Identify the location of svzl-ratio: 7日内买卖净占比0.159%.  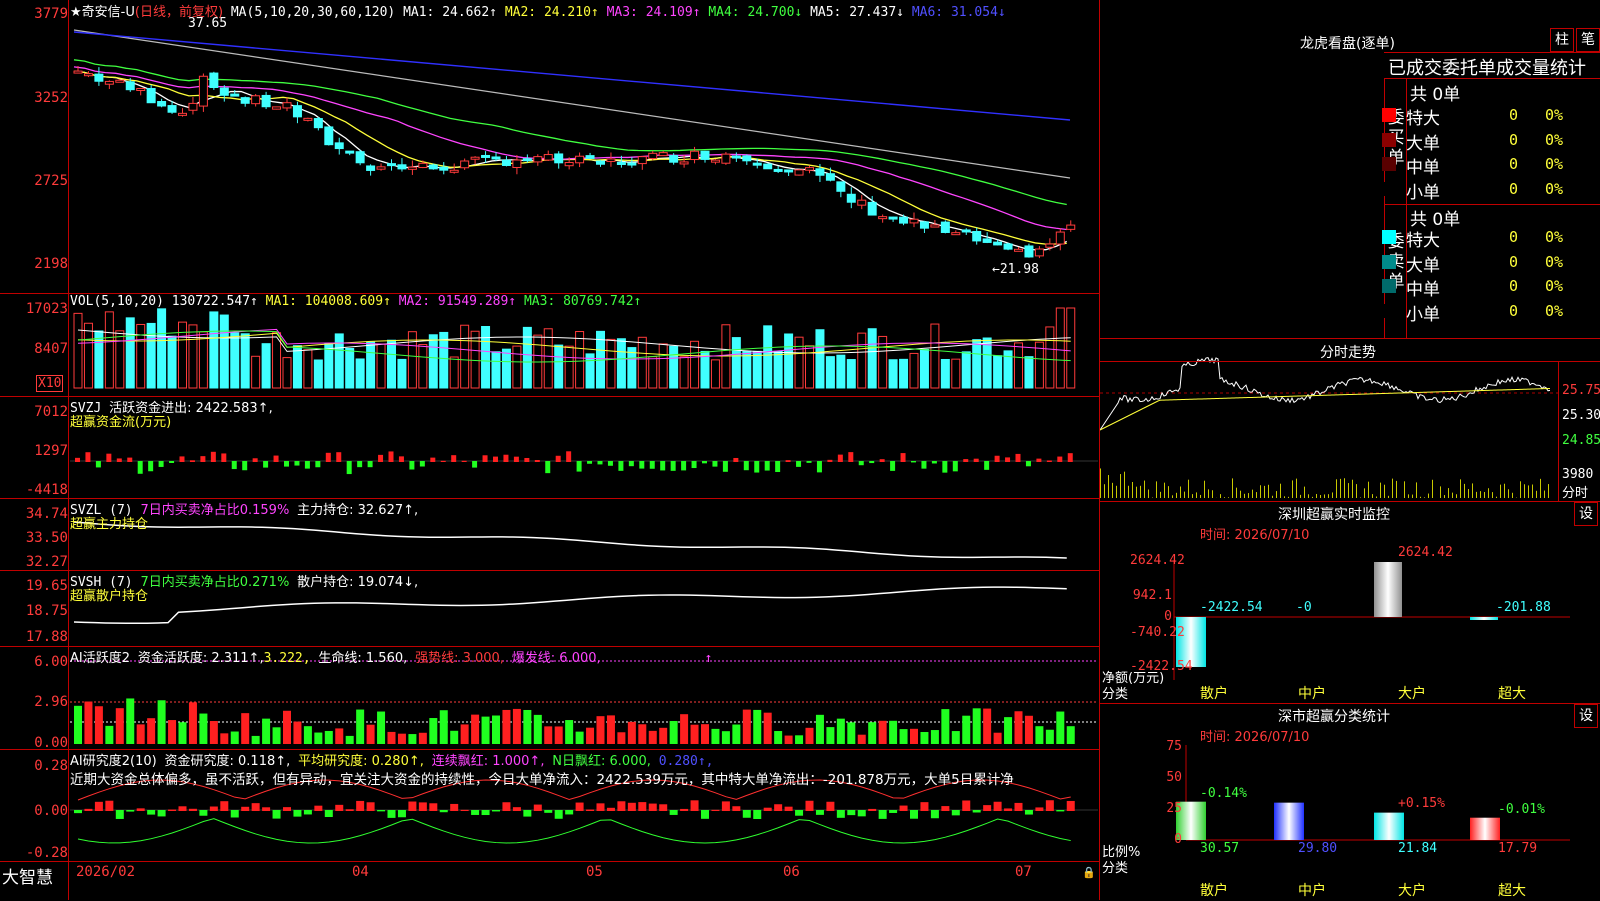
(214, 510).